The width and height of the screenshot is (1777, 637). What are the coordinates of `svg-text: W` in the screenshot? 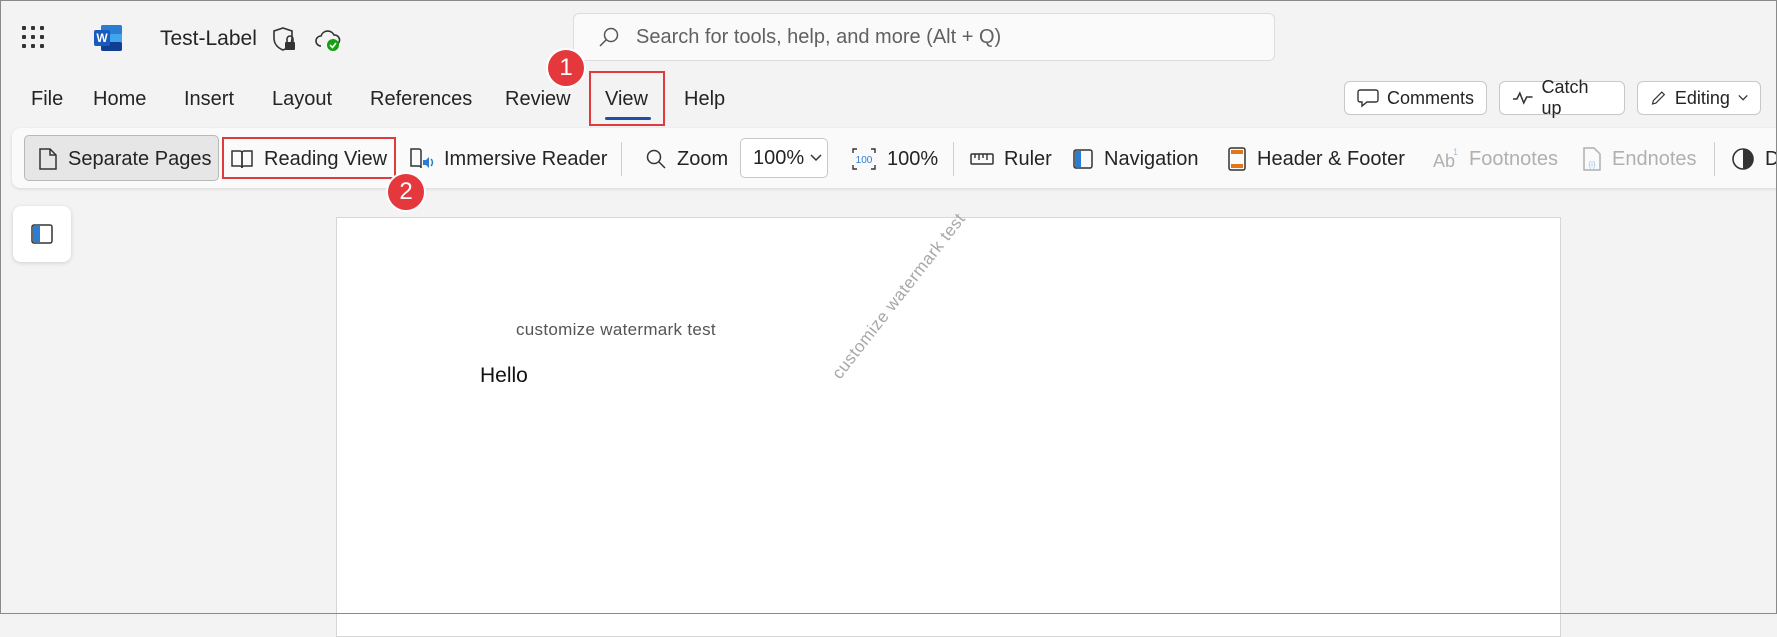 It's located at (102, 38).